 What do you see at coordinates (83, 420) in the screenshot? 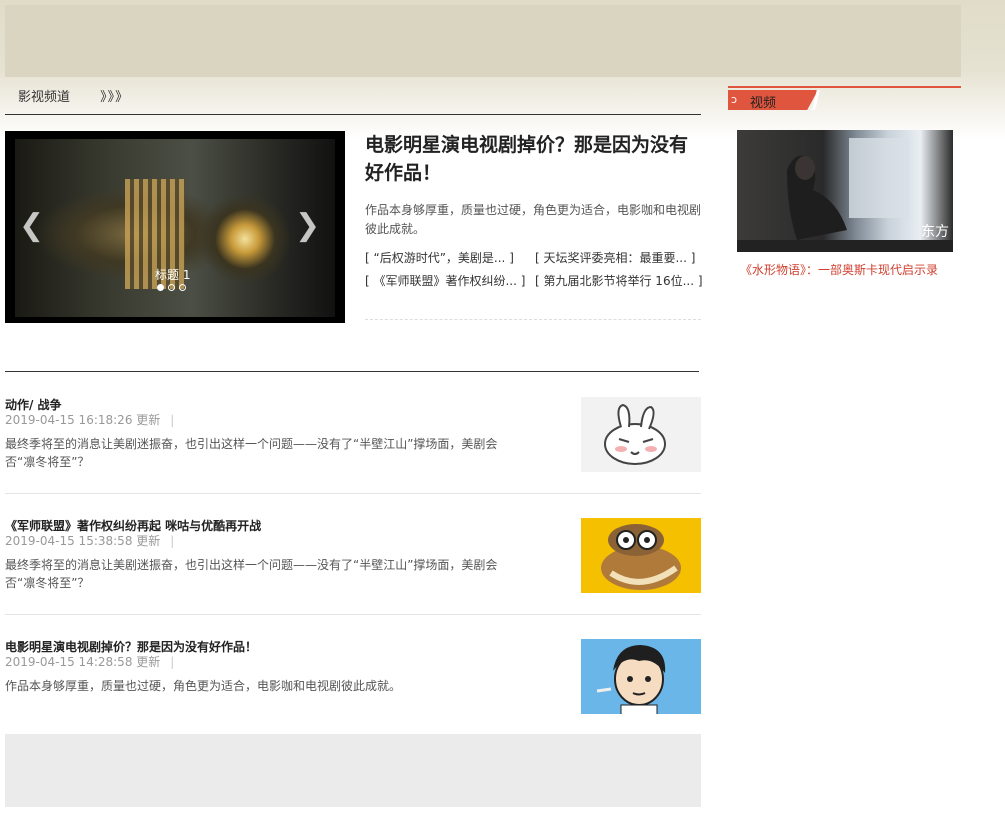
I see `article-date: 2019-04-15 16:18:26 更新` at bounding box center [83, 420].